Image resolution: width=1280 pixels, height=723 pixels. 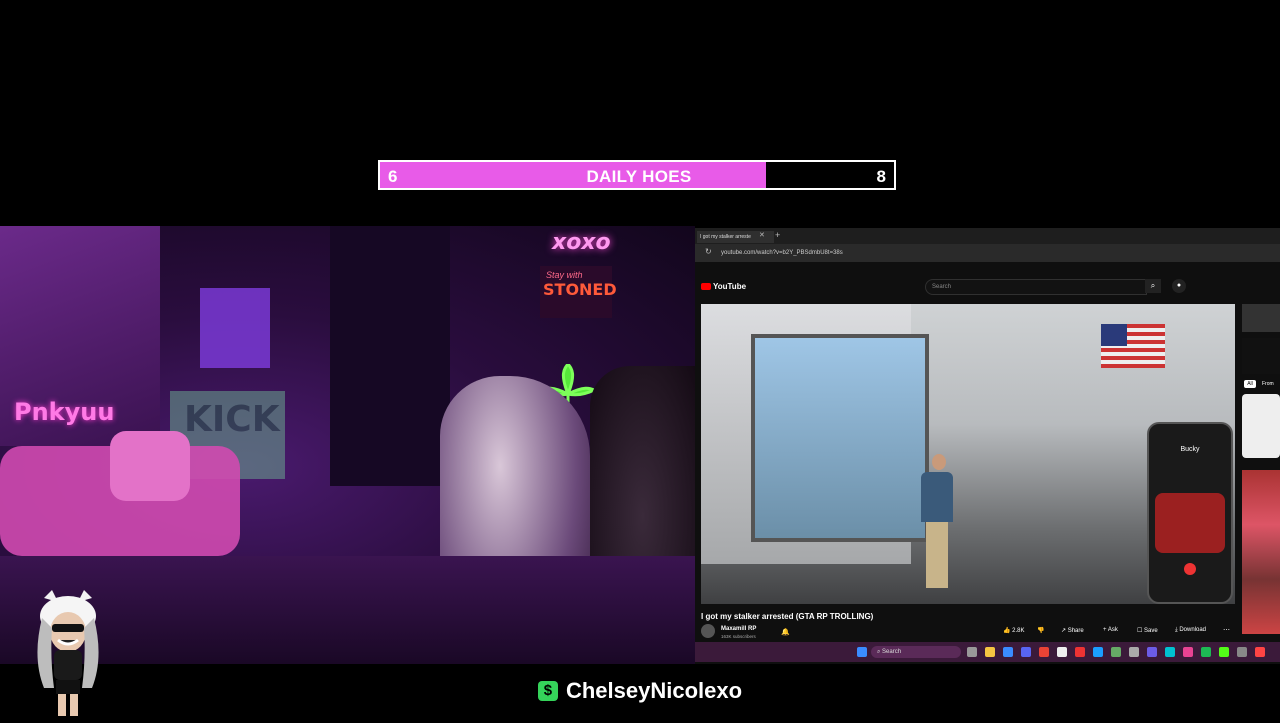 I want to click on flag-canton, so click(x=1114, y=335).